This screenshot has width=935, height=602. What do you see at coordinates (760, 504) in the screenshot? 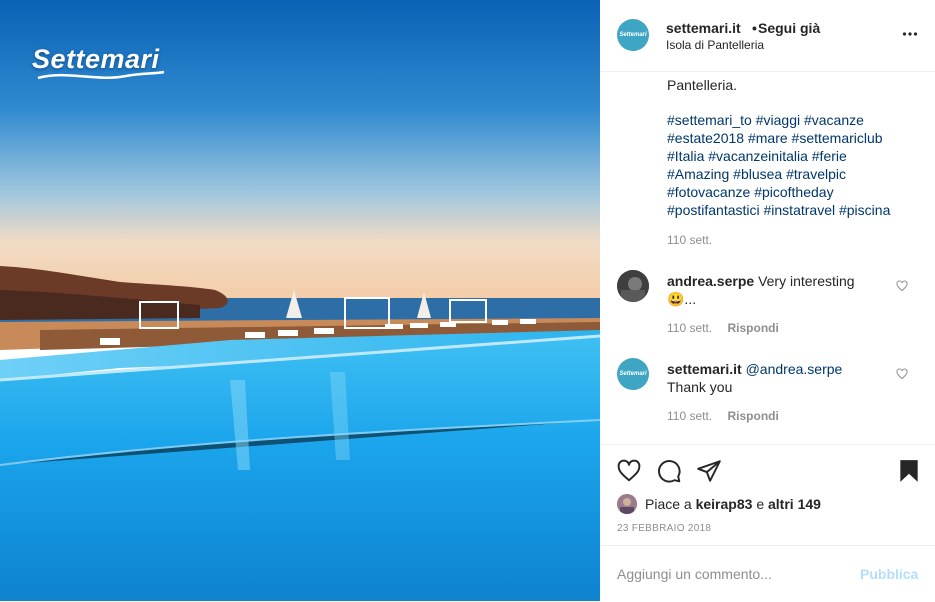
I see `likes-connector: e` at bounding box center [760, 504].